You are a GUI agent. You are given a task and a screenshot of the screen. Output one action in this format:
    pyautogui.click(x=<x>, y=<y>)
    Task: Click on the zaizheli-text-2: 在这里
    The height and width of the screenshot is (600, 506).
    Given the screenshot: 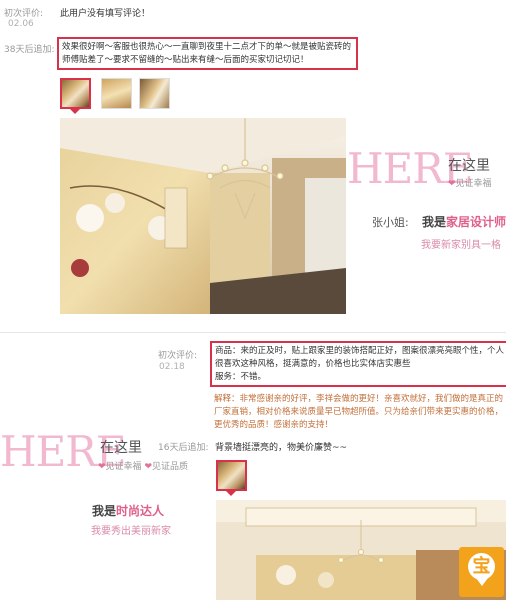 What is the action you would take?
    pyautogui.click(x=121, y=448)
    